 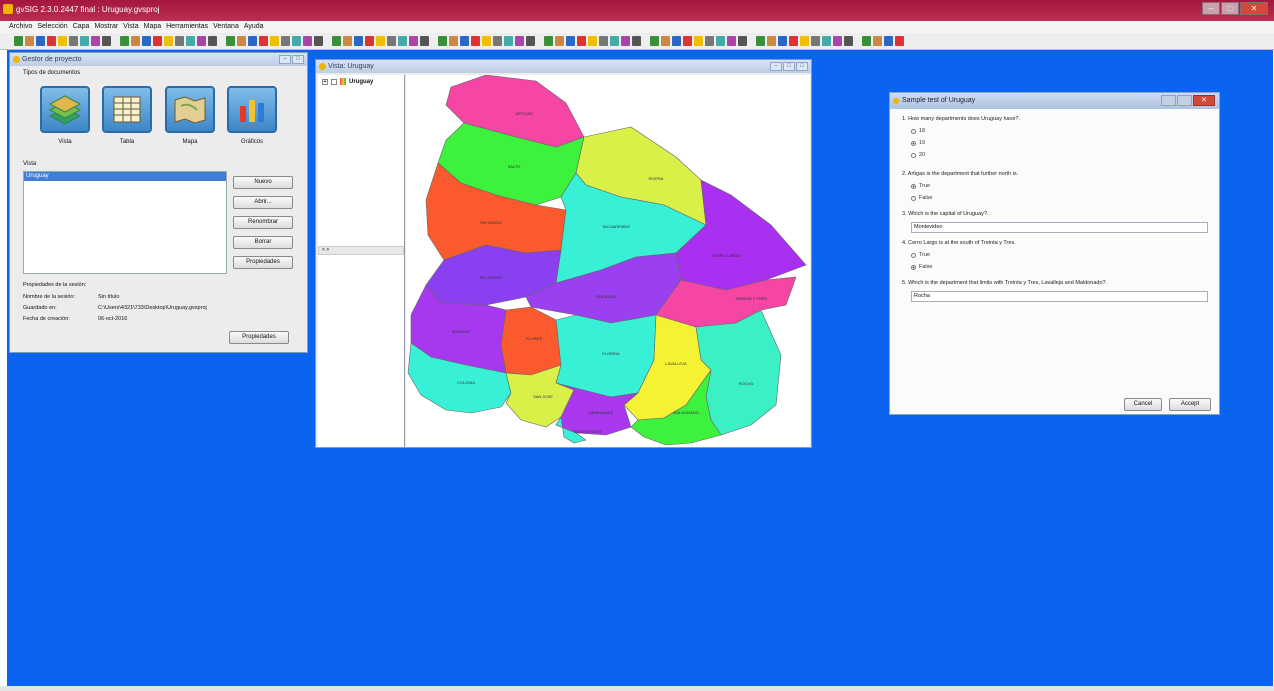 What do you see at coordinates (263, 262) in the screenshot?
I see `properties-button: Propiedades` at bounding box center [263, 262].